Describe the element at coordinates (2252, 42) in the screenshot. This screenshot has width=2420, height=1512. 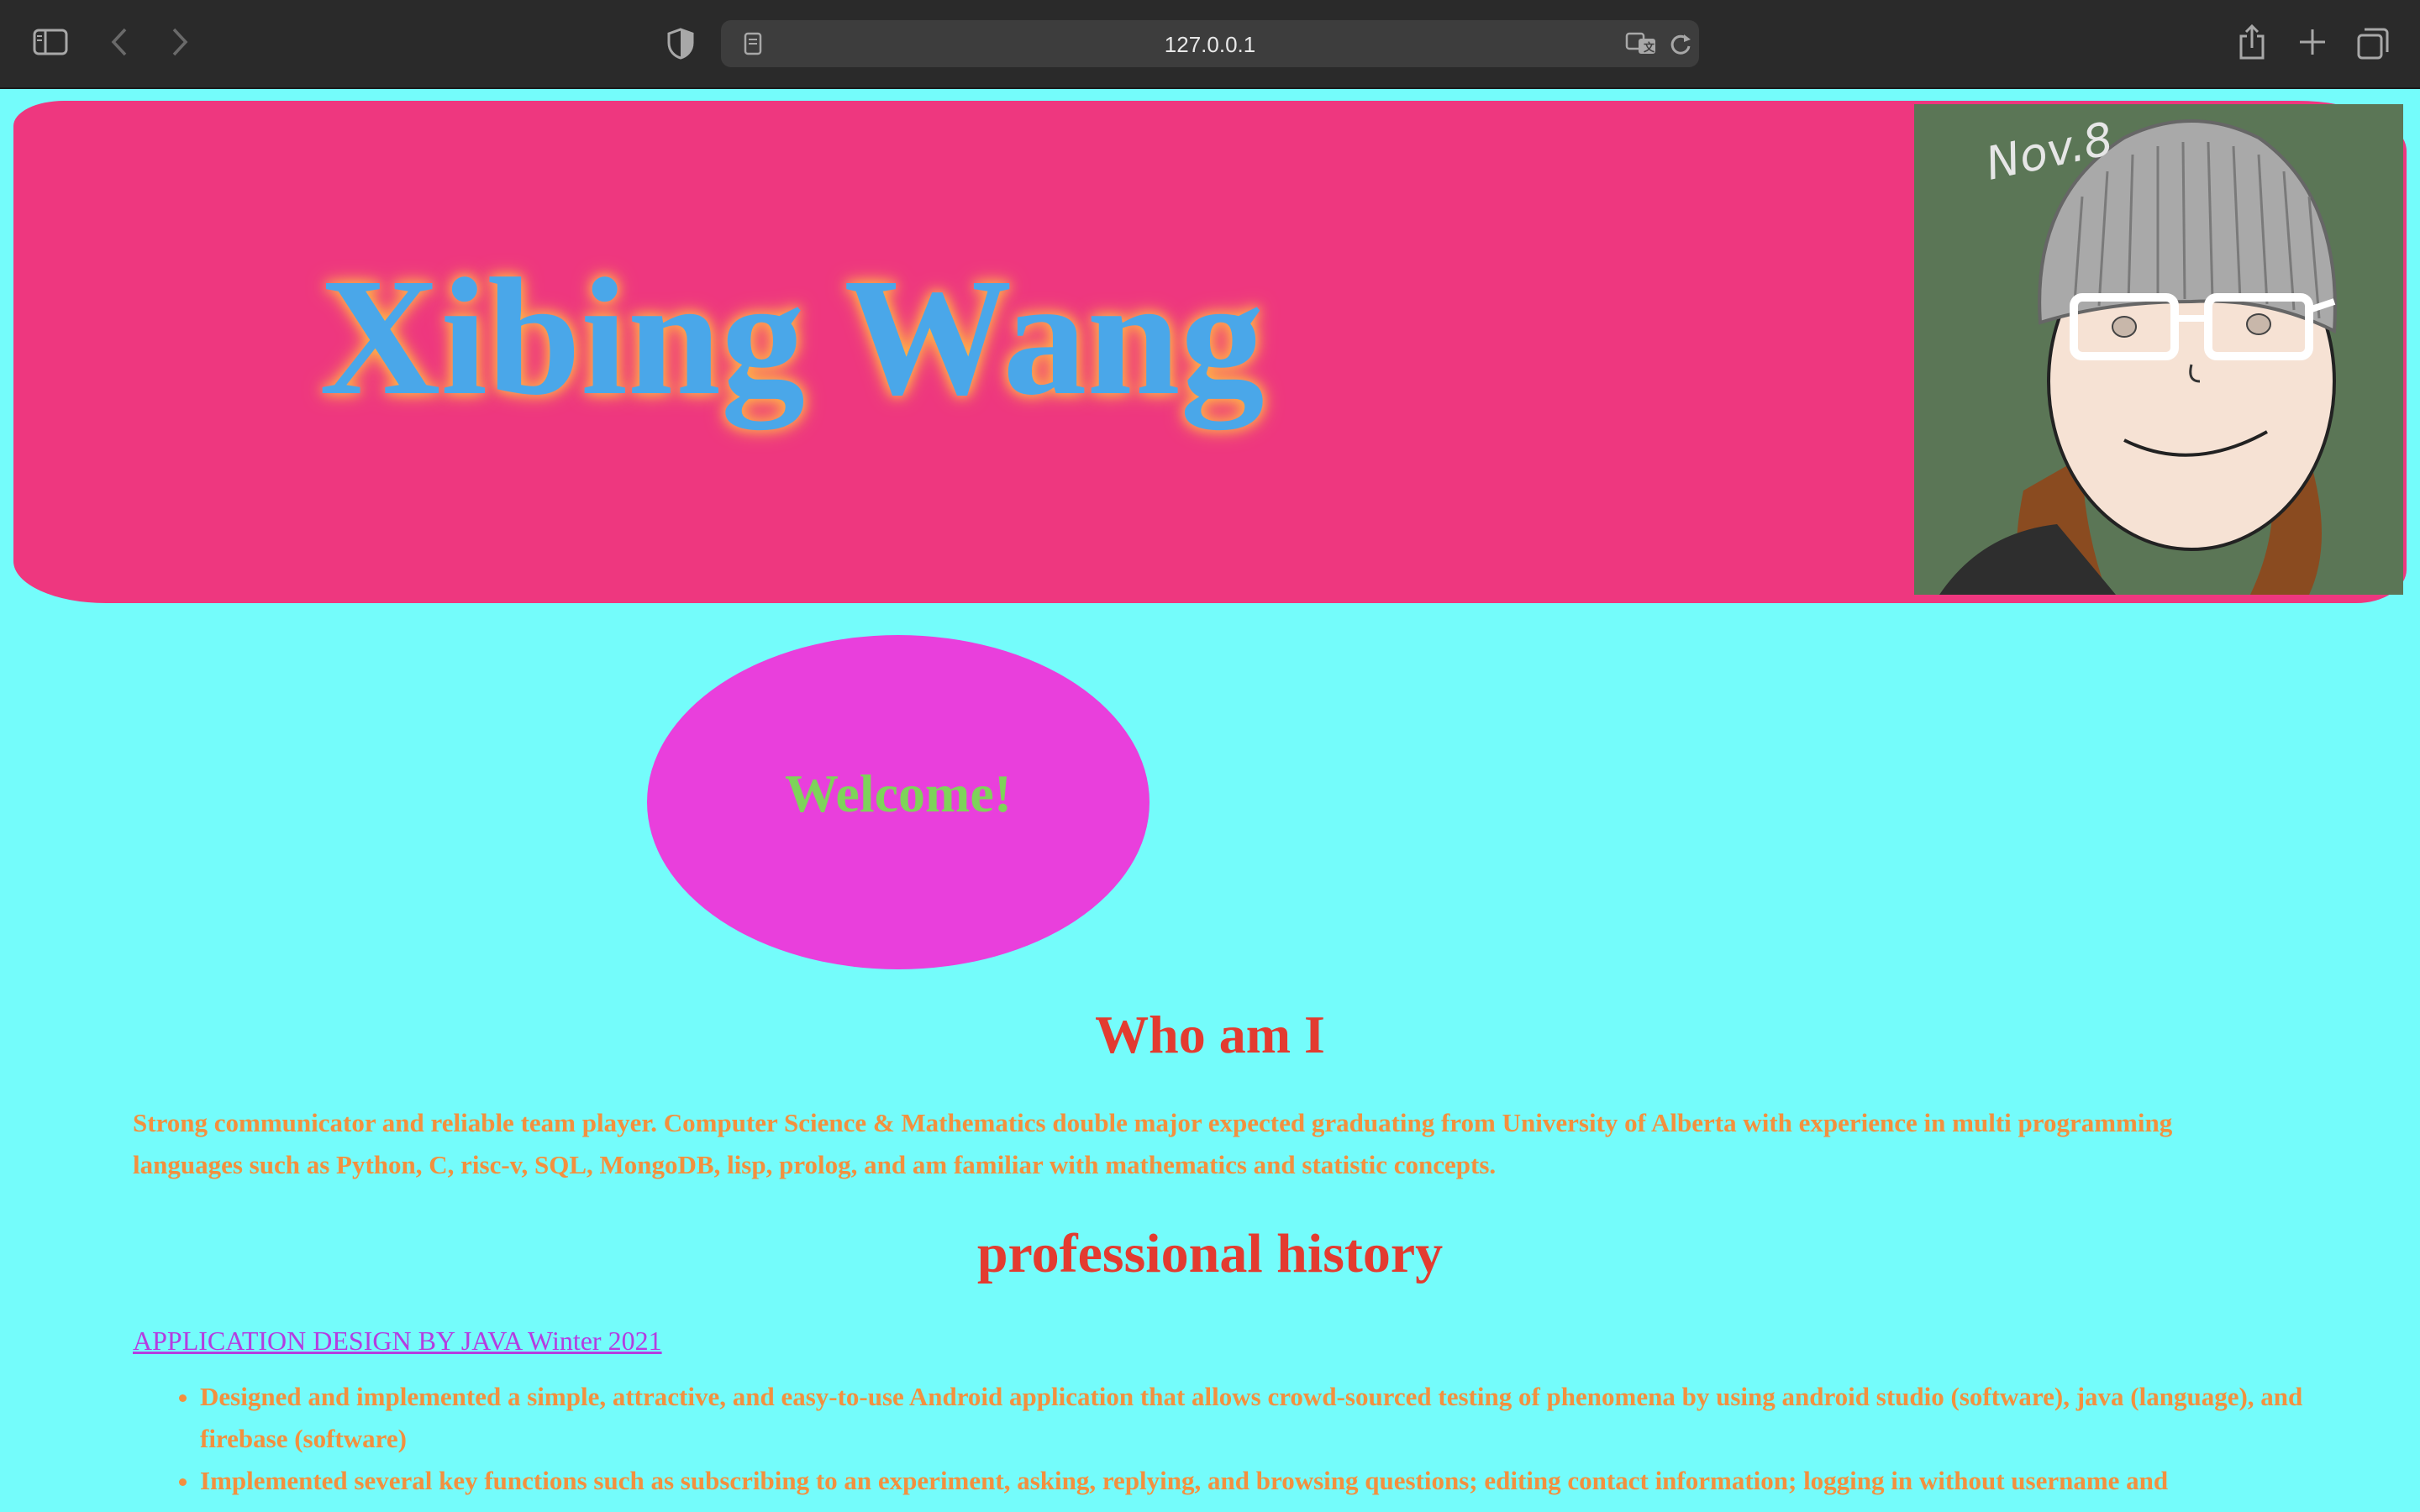
I see `share-icon` at that location.